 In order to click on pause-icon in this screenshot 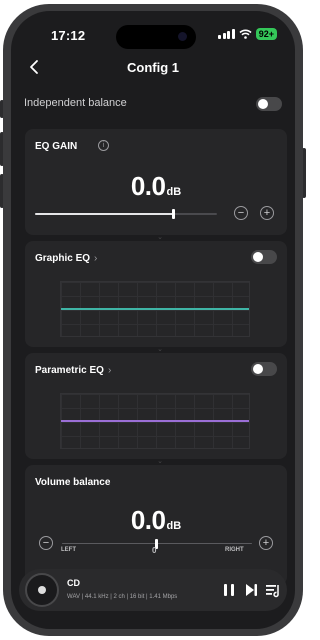, I will do `click(229, 590)`.